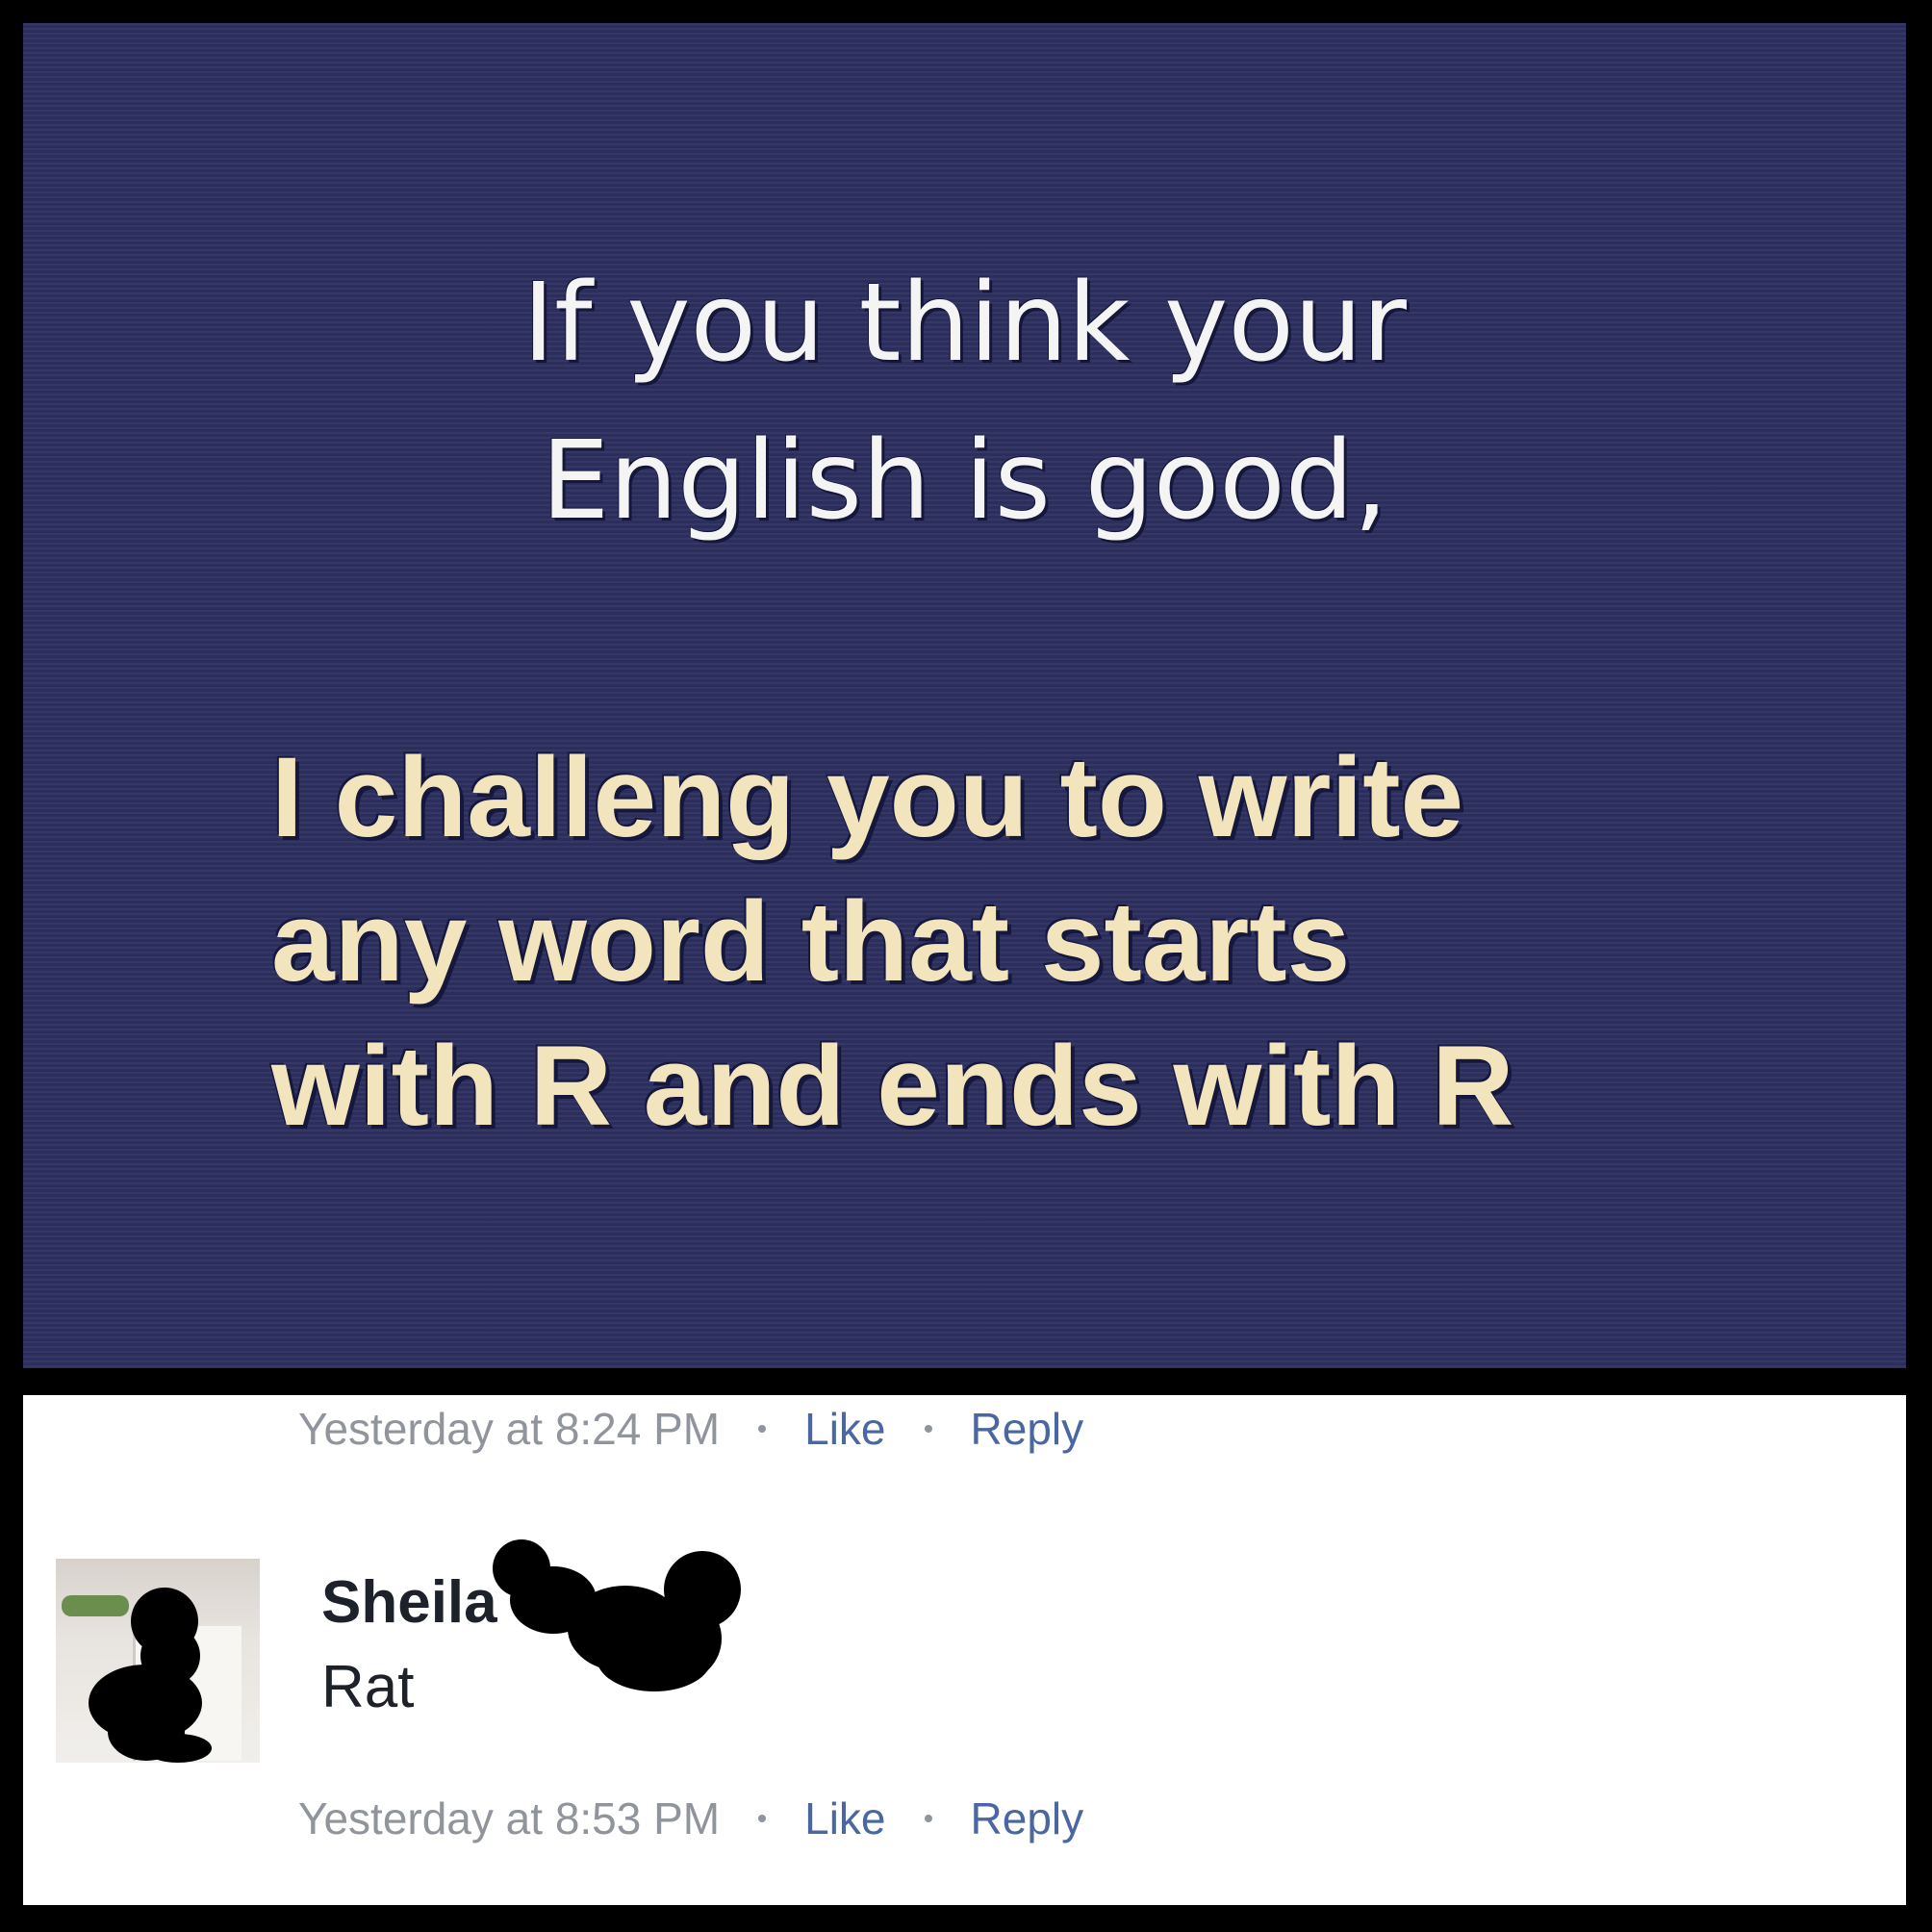  What do you see at coordinates (867, 797) in the screenshot?
I see `challenge-line-1: I challeng you to write` at bounding box center [867, 797].